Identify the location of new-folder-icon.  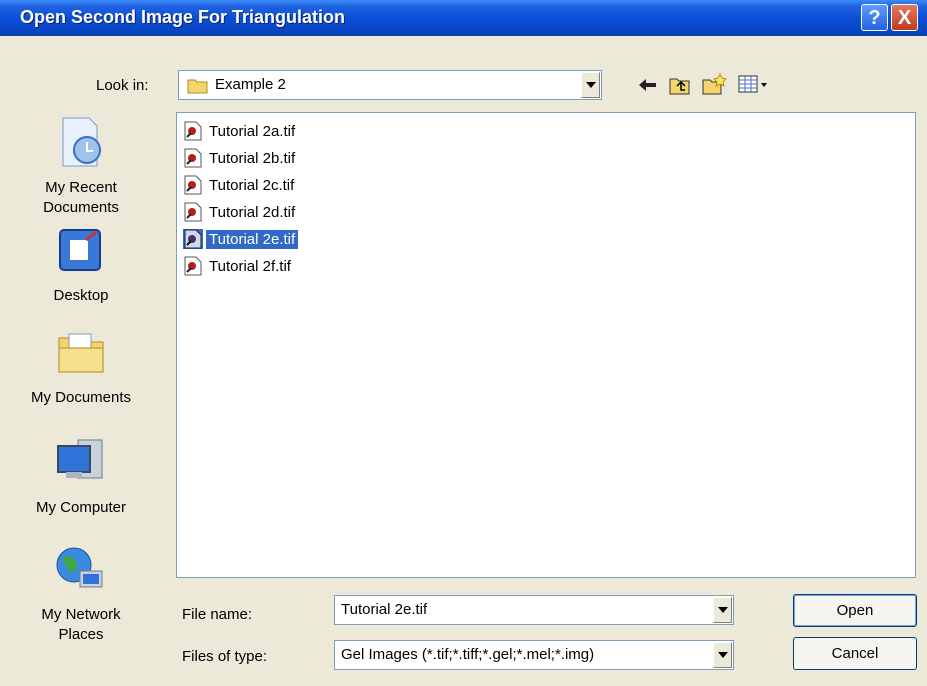
(714, 87).